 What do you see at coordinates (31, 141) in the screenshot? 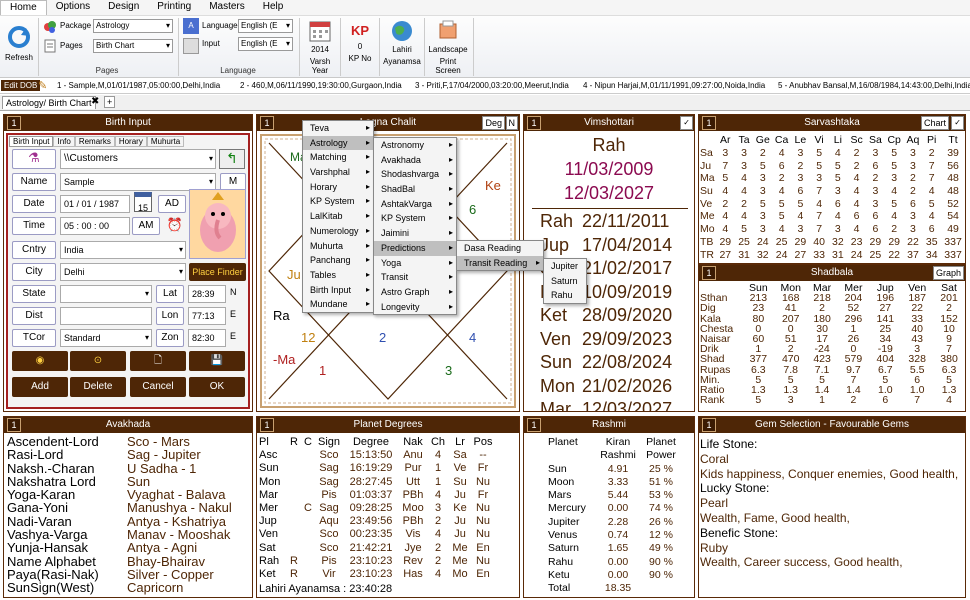
I see `tab-birth-input: Birth Input` at bounding box center [31, 141].